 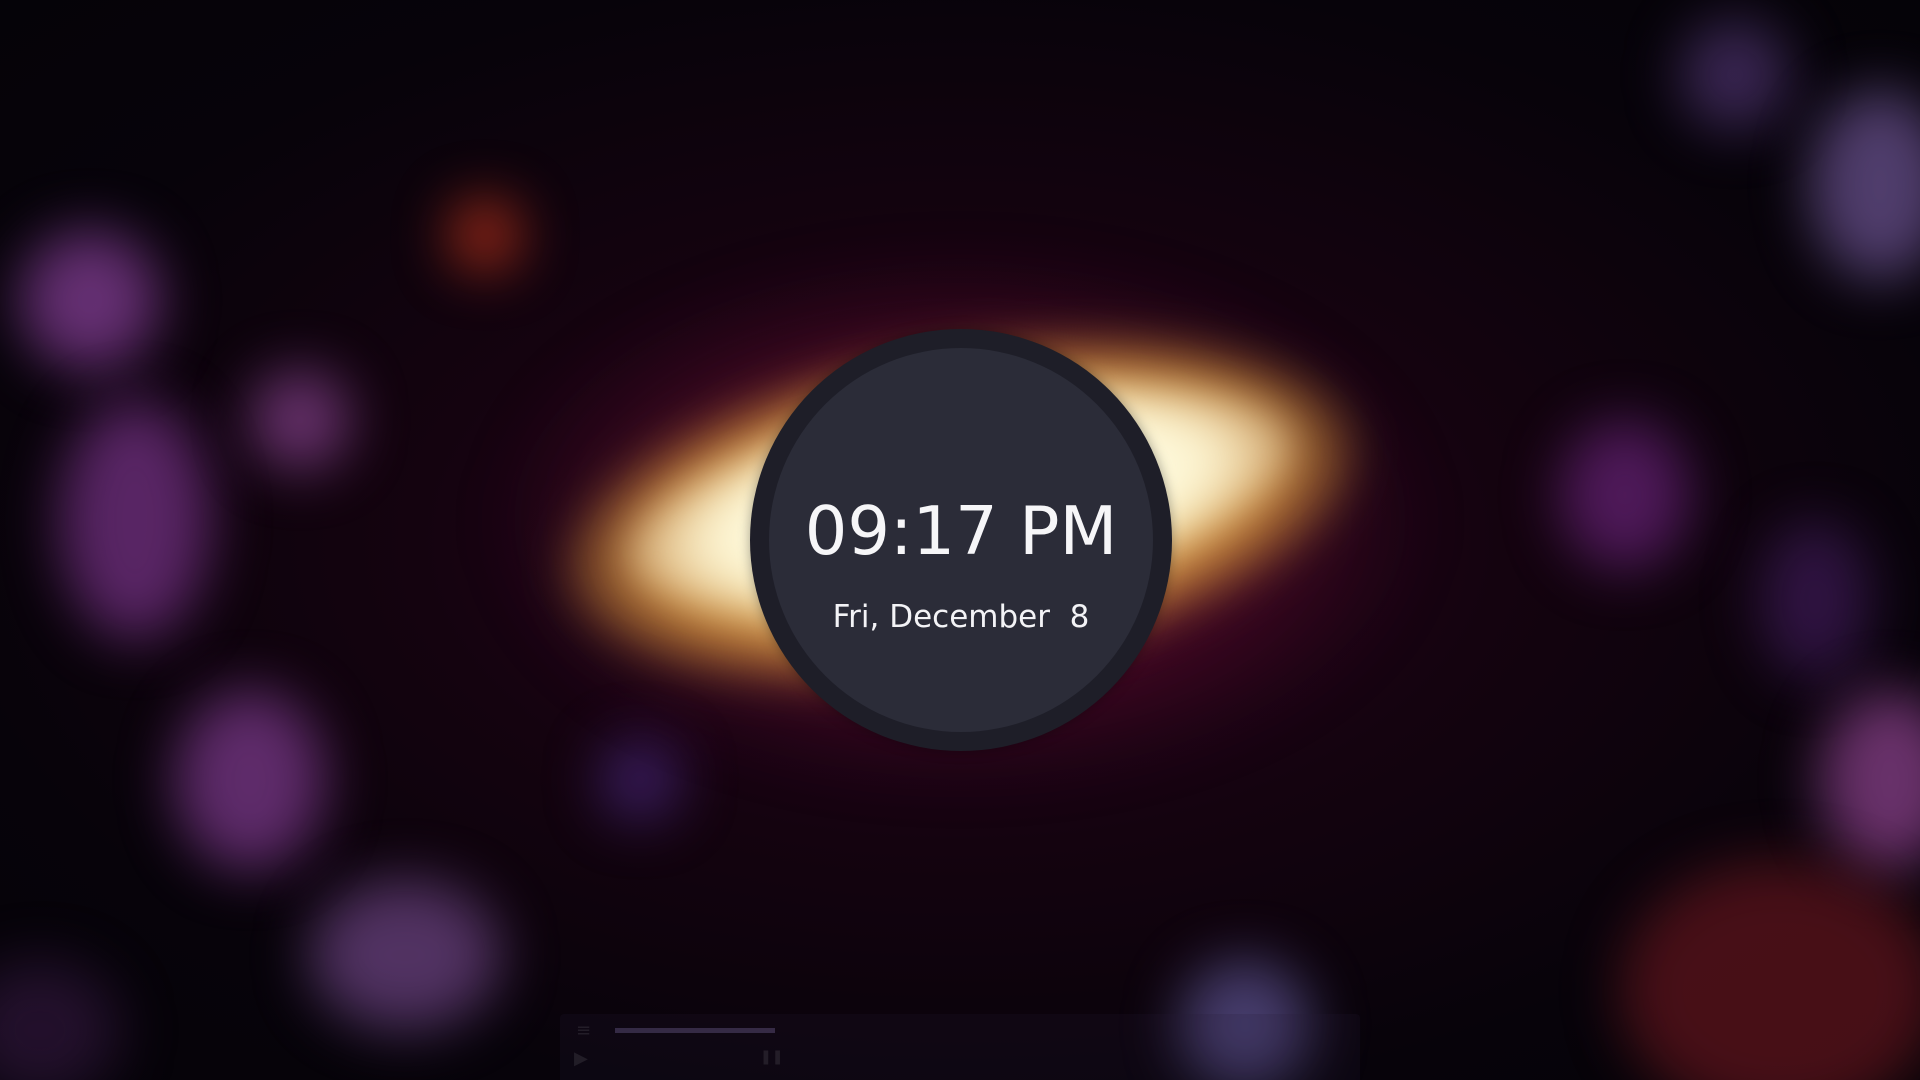 What do you see at coordinates (772, 1057) in the screenshot?
I see `pause-icon: ❚❚` at bounding box center [772, 1057].